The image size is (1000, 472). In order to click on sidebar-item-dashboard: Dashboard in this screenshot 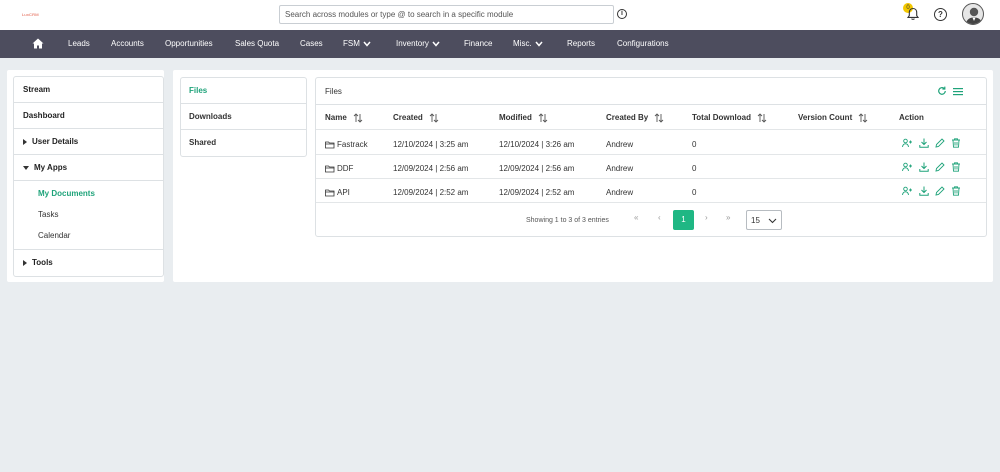, I will do `click(88, 116)`.